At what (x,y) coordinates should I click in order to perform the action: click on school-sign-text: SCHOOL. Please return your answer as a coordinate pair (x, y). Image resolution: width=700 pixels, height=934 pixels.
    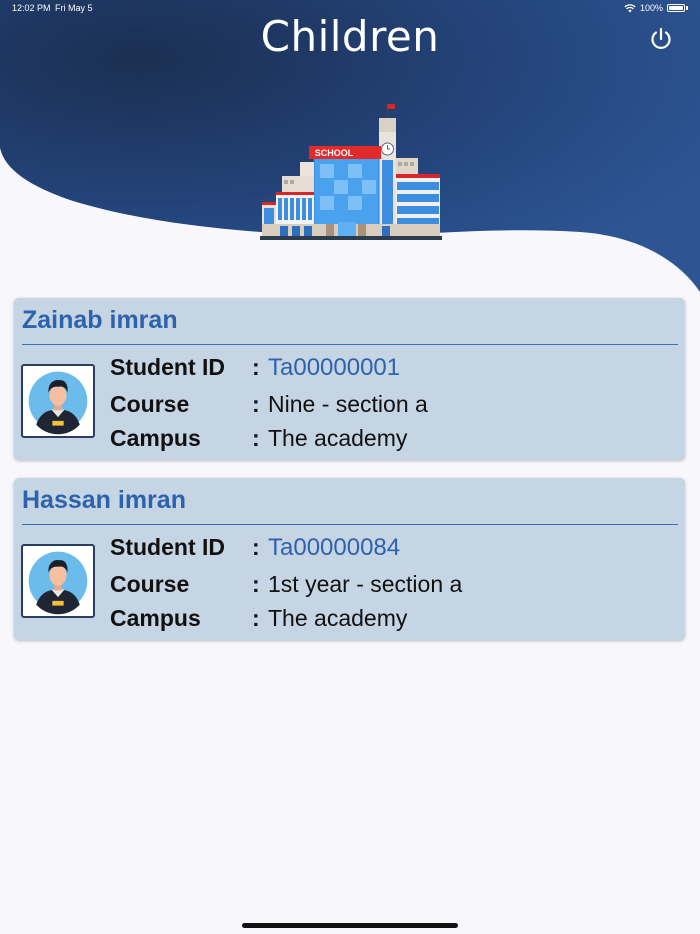
    Looking at the image, I should click on (334, 153).